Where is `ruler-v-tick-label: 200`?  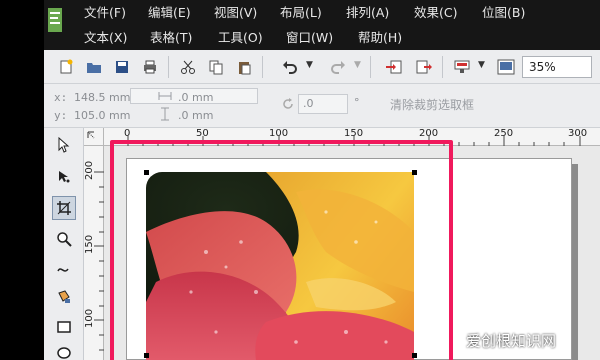
ruler-v-tick-label: 200 is located at coordinates (89, 170).